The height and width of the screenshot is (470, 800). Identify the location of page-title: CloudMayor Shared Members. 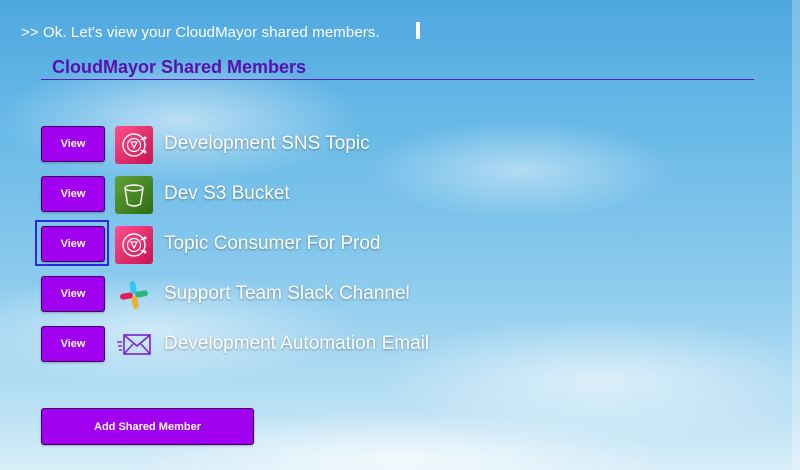
(179, 67).